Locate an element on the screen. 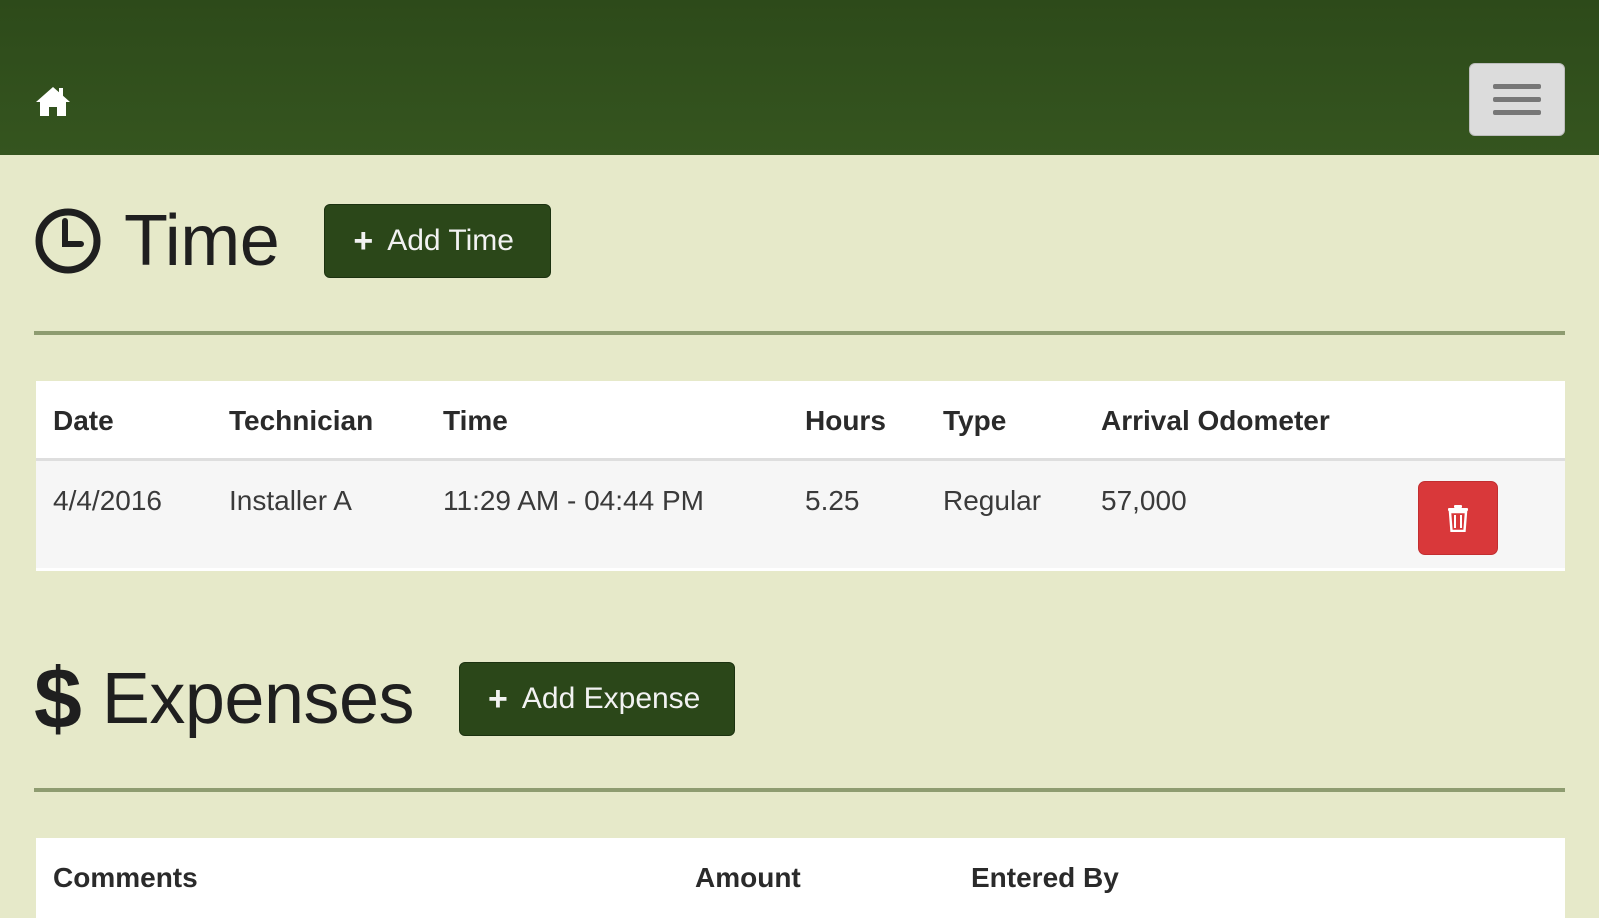  expenses-divider is located at coordinates (799, 790).